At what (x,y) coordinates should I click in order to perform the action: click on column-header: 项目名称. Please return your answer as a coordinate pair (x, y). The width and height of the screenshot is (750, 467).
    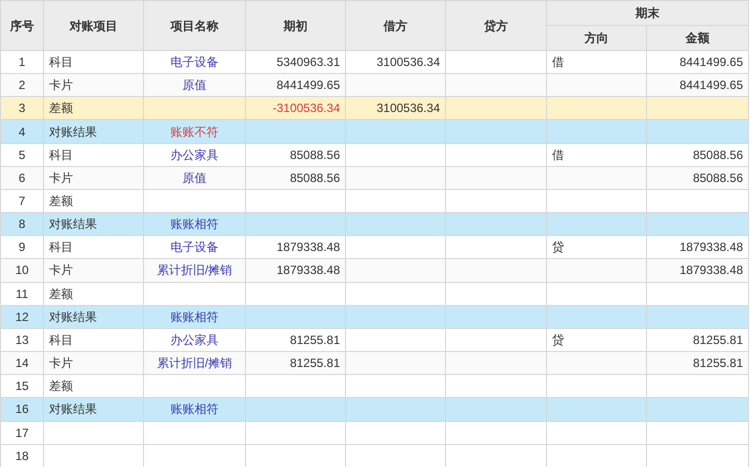
    Looking at the image, I should click on (195, 25).